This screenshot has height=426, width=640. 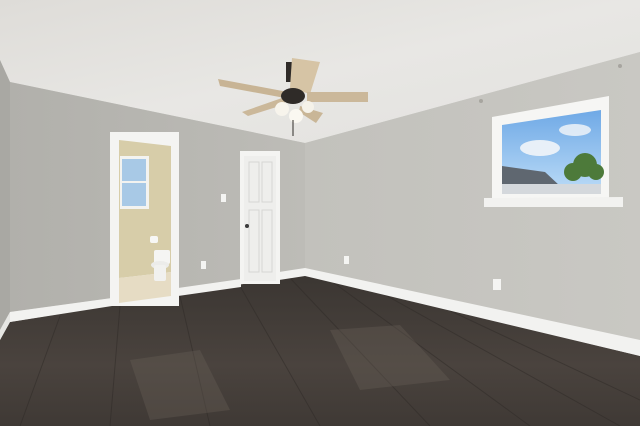 I want to click on door-knob, so click(x=247, y=226).